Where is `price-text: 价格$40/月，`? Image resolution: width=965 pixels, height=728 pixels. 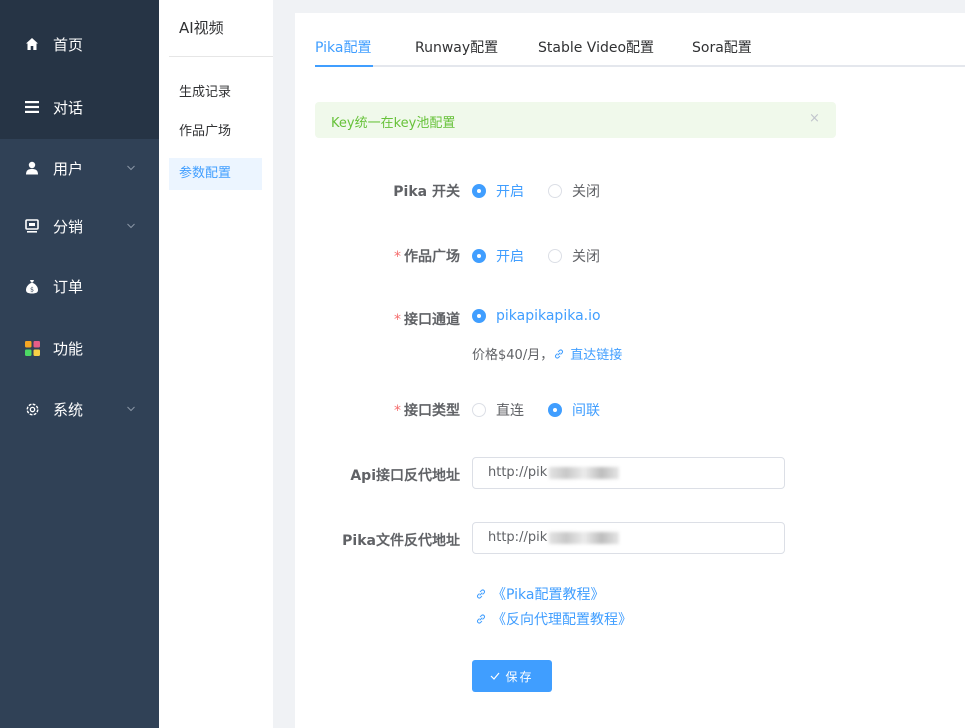
price-text: 价格$40/月， is located at coordinates (513, 355).